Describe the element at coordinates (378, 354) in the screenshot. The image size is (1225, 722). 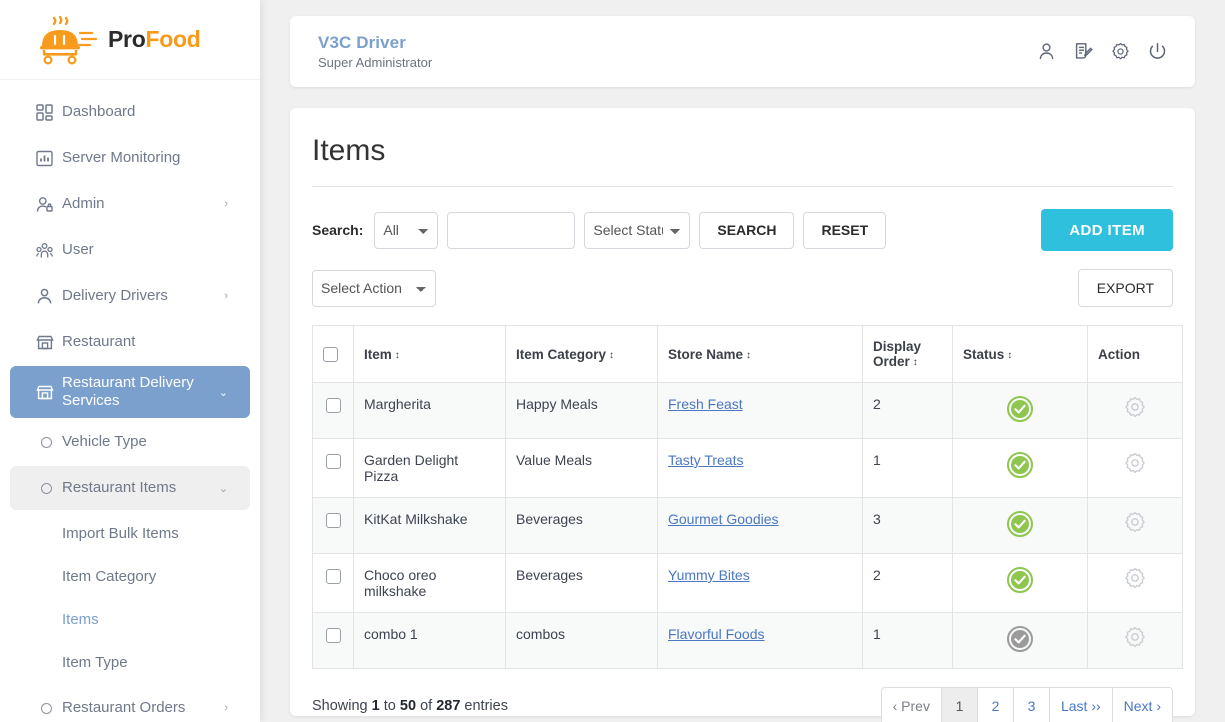
I see `column-label: Item` at that location.